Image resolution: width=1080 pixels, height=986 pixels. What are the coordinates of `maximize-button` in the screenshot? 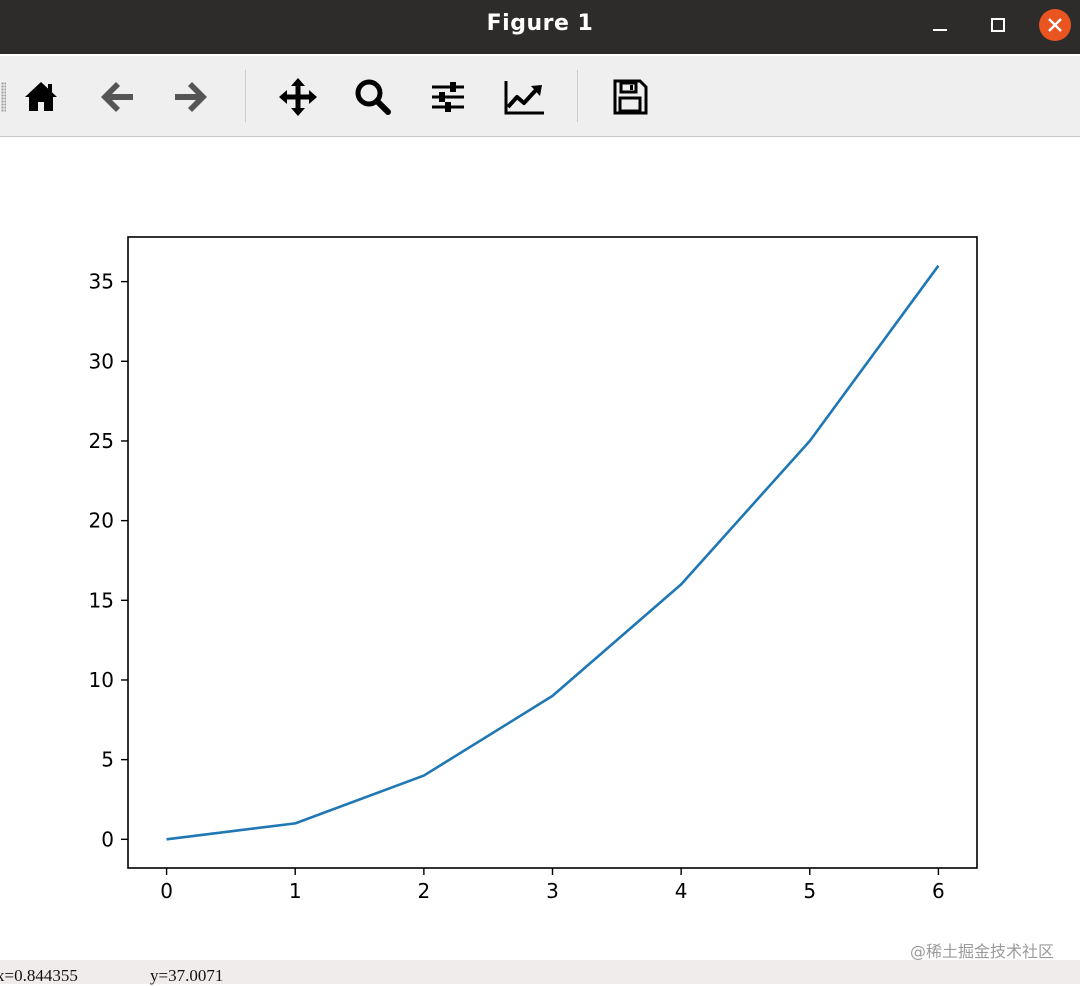 It's located at (998, 27).